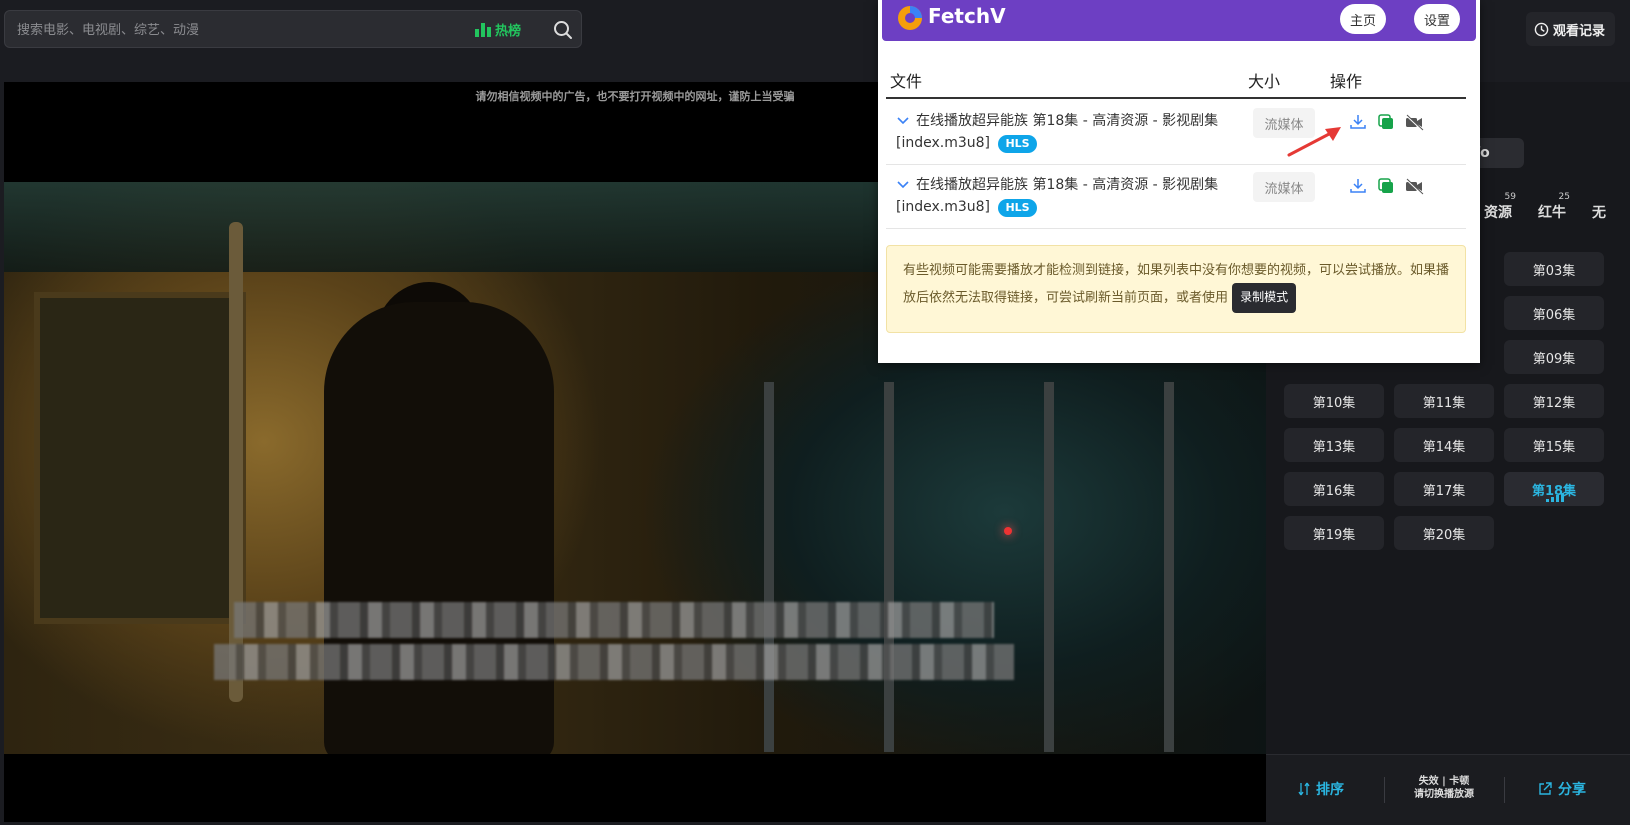 The height and width of the screenshot is (825, 1630). What do you see at coordinates (1554, 207) in the screenshot?
I see `source-tab: 红牛 25` at bounding box center [1554, 207].